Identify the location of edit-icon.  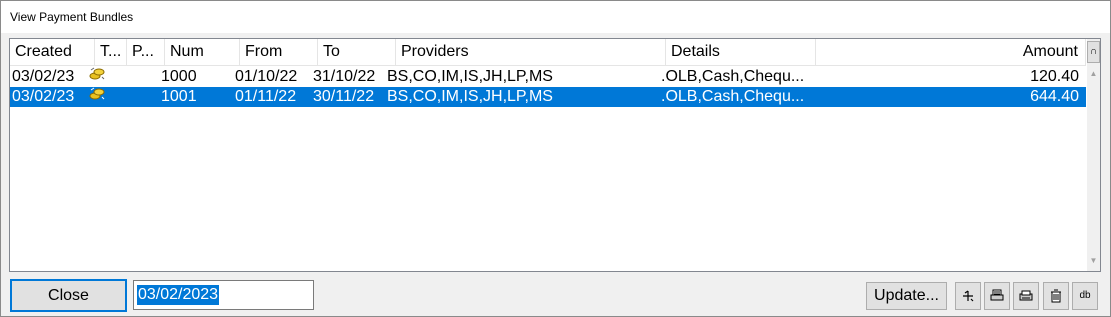
(968, 296).